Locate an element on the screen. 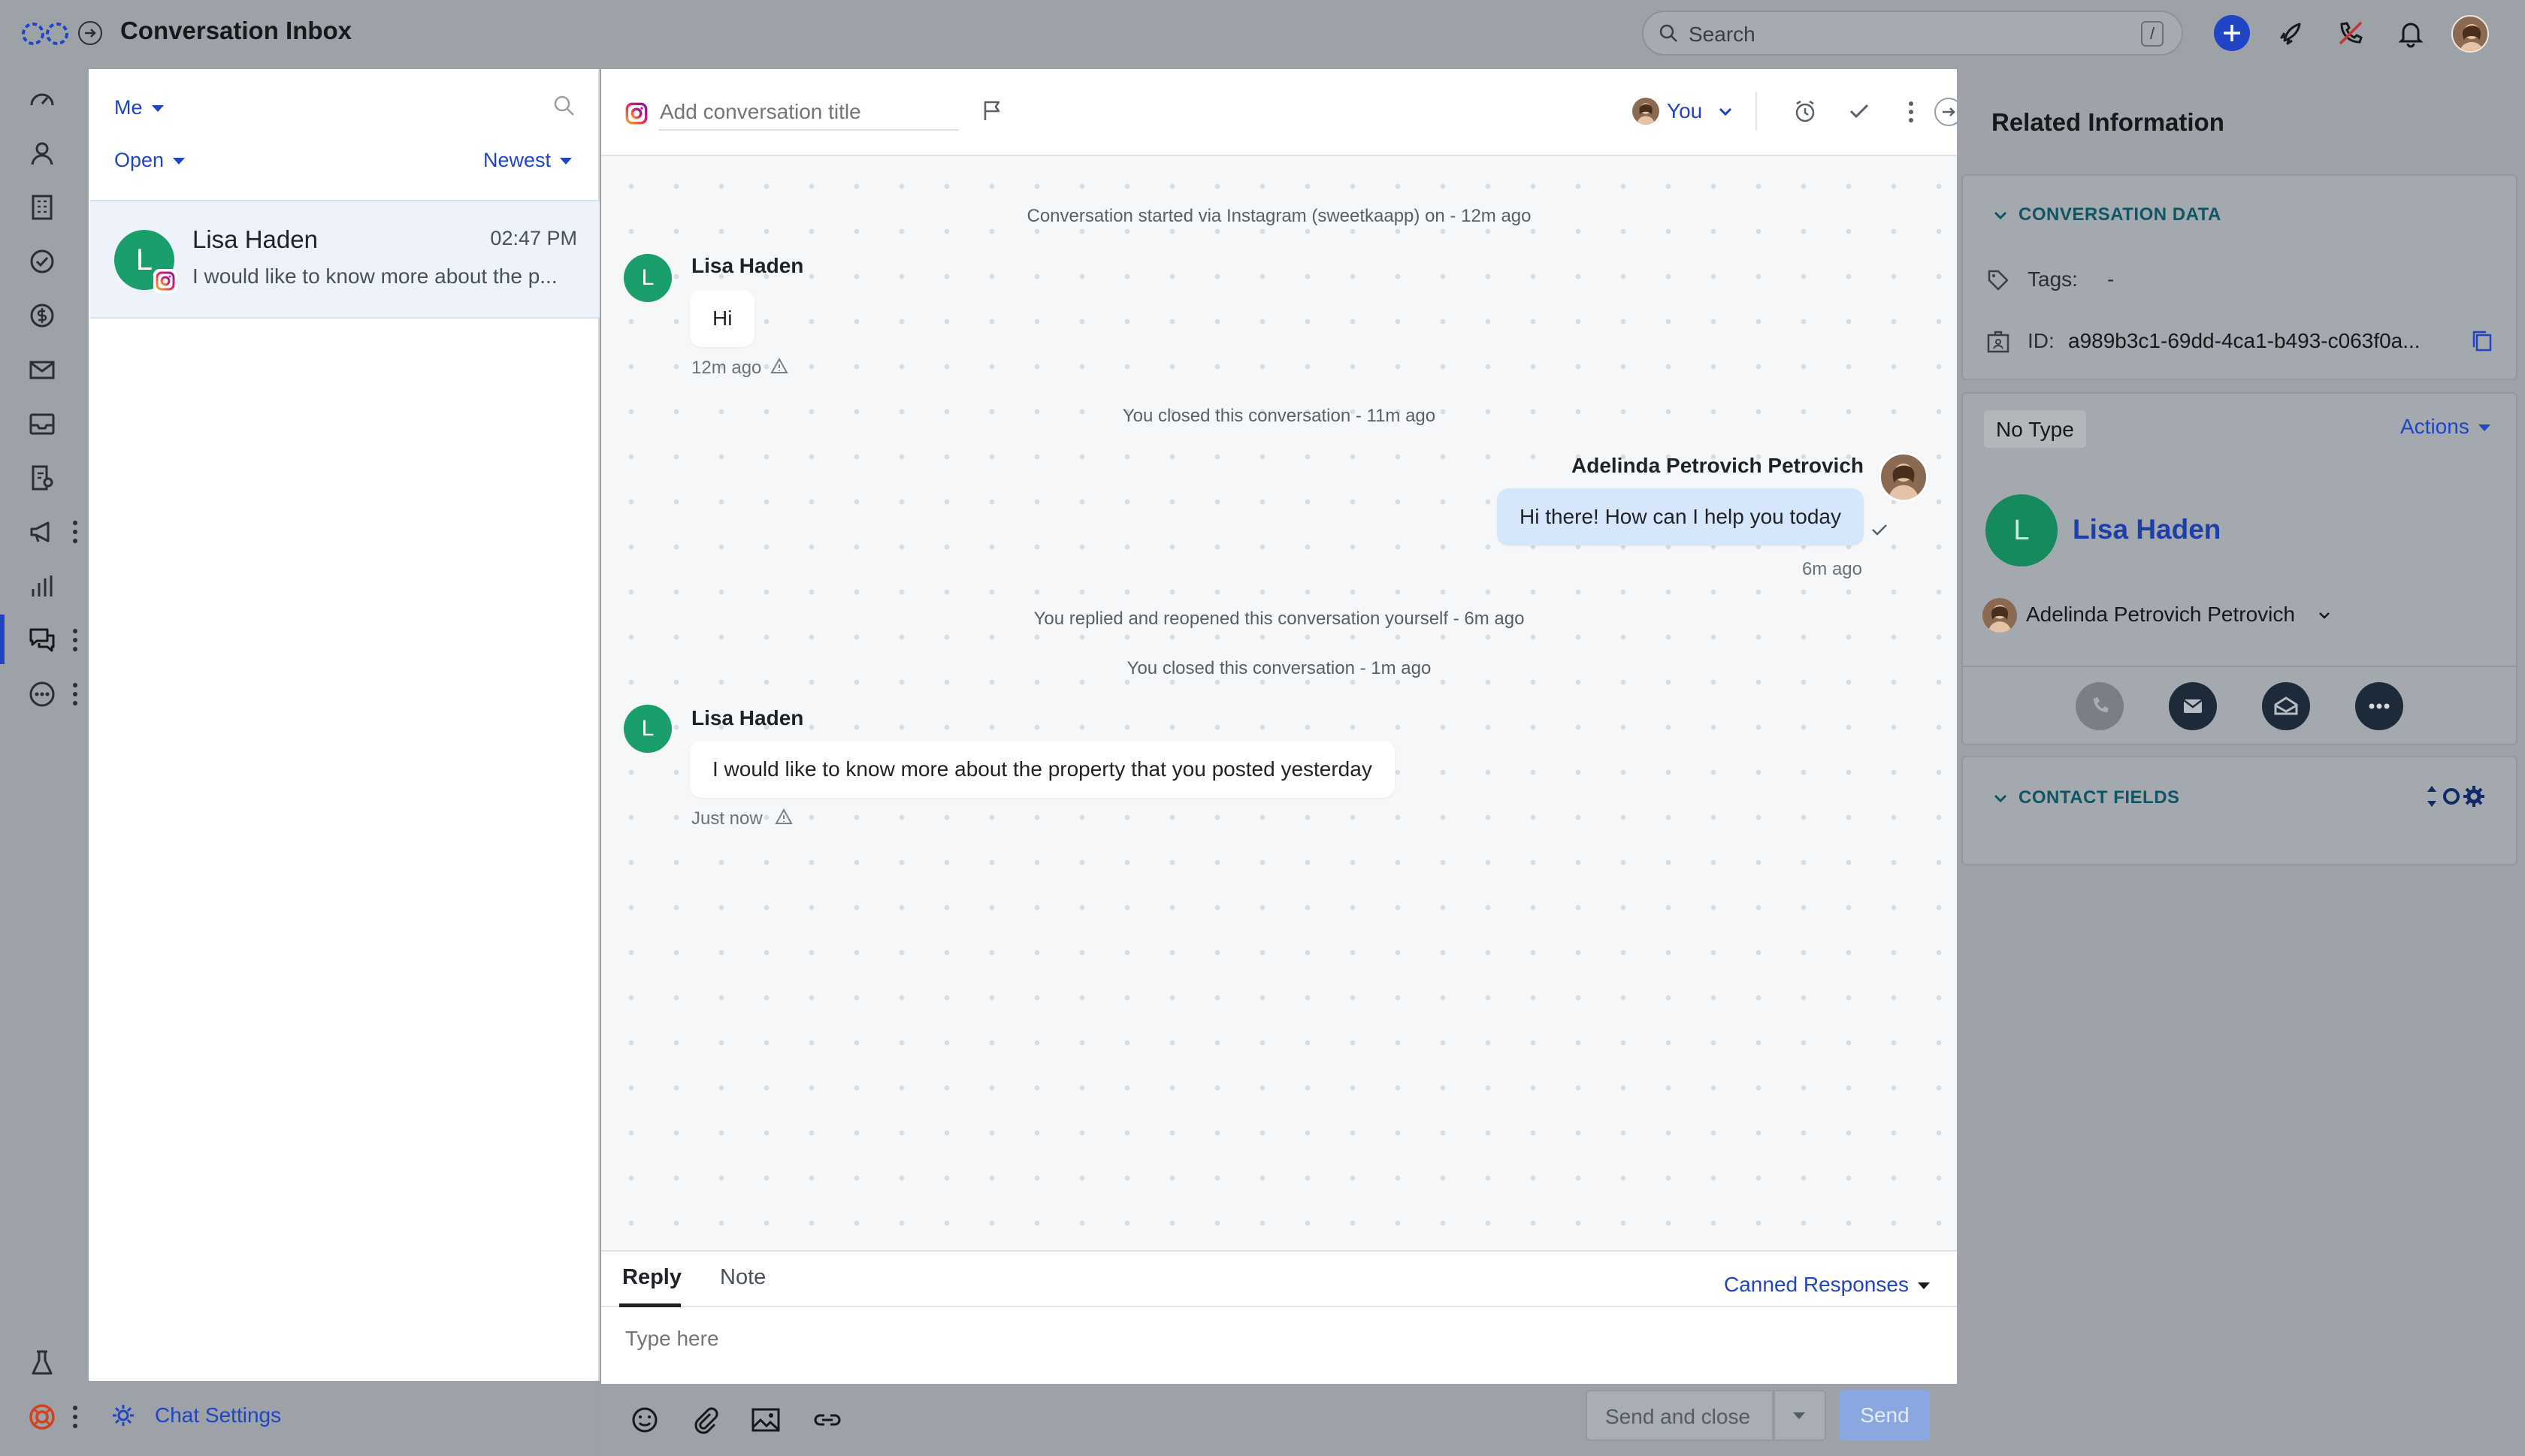  system-message: You closed this conversation - 11m ago is located at coordinates (1279, 416).